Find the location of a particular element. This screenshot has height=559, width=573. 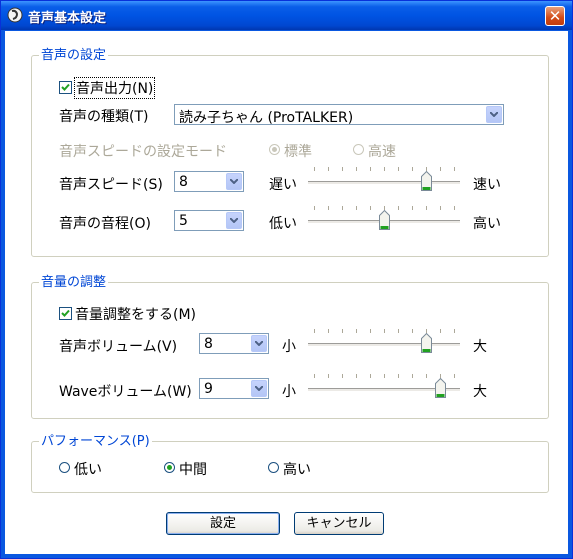

pitch-high-label: 高い is located at coordinates (487, 224).